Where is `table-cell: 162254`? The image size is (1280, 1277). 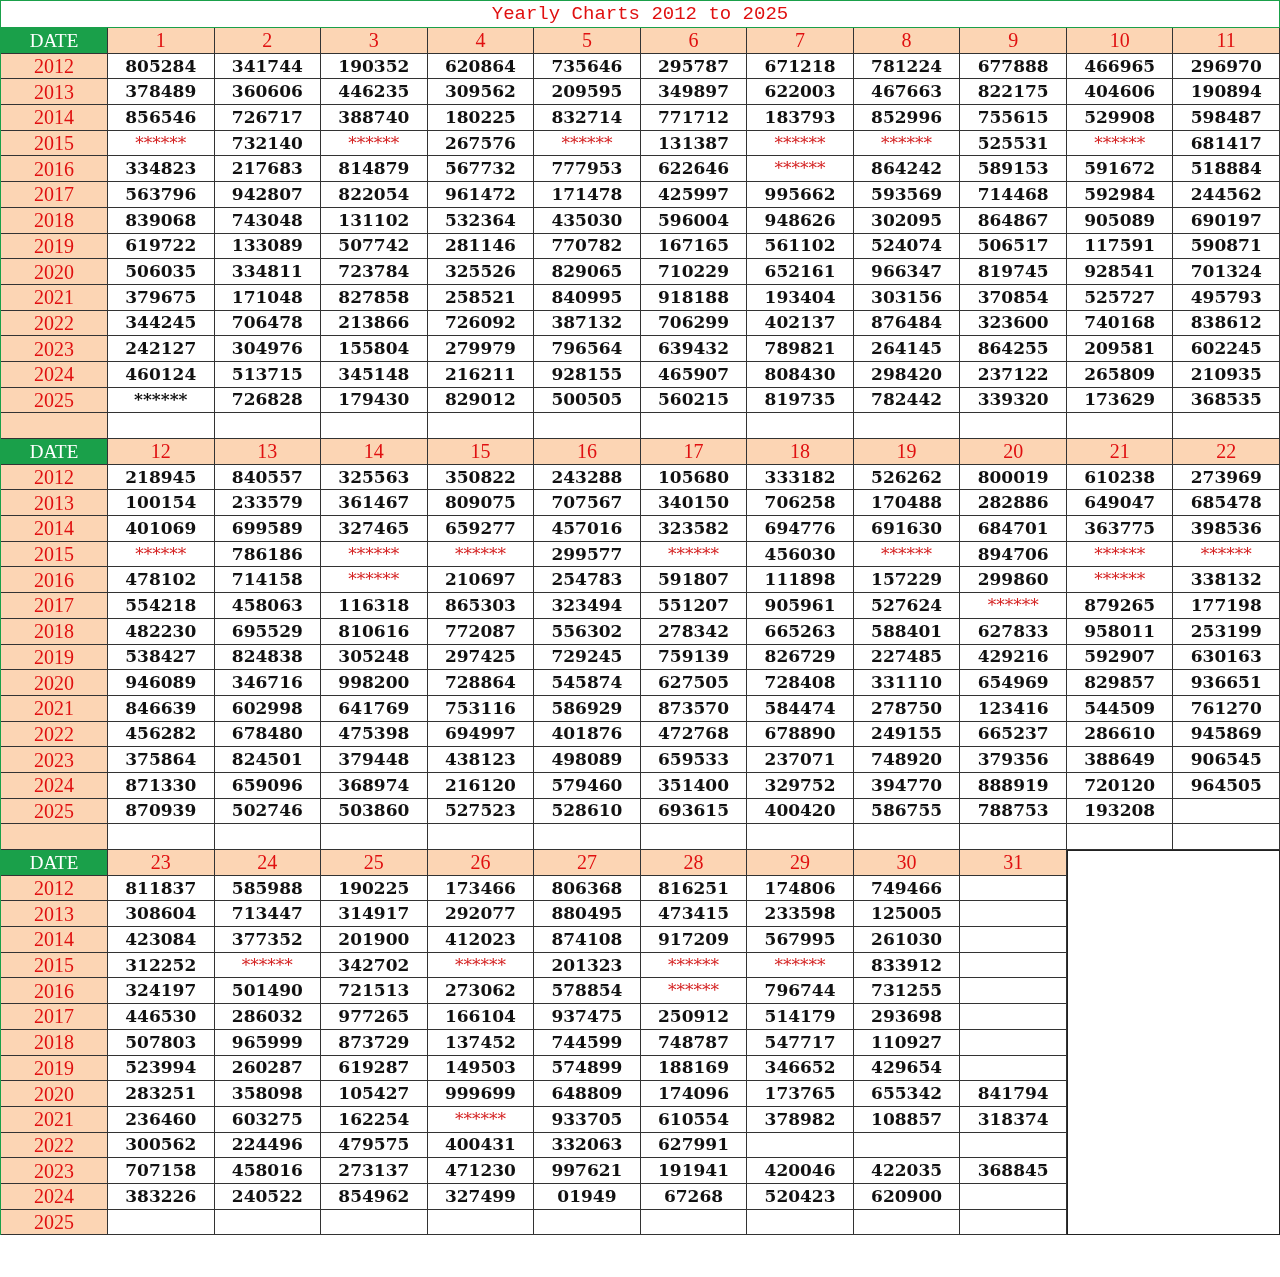 table-cell: 162254 is located at coordinates (374, 1119).